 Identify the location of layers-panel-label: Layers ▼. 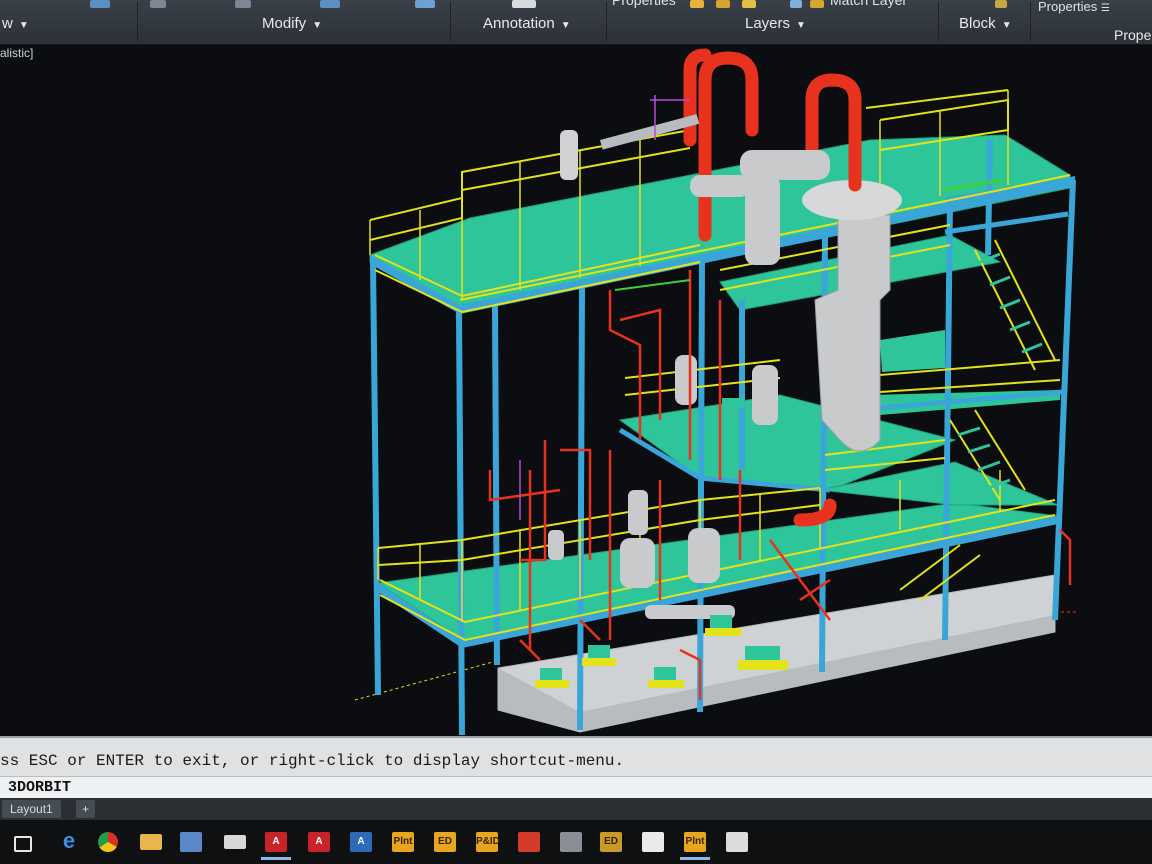
(775, 23).